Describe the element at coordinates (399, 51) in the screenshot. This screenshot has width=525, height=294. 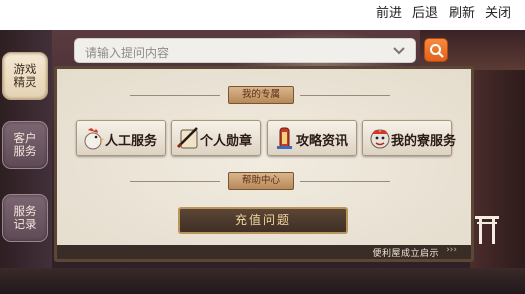
I see `chevron-down-icon` at that location.